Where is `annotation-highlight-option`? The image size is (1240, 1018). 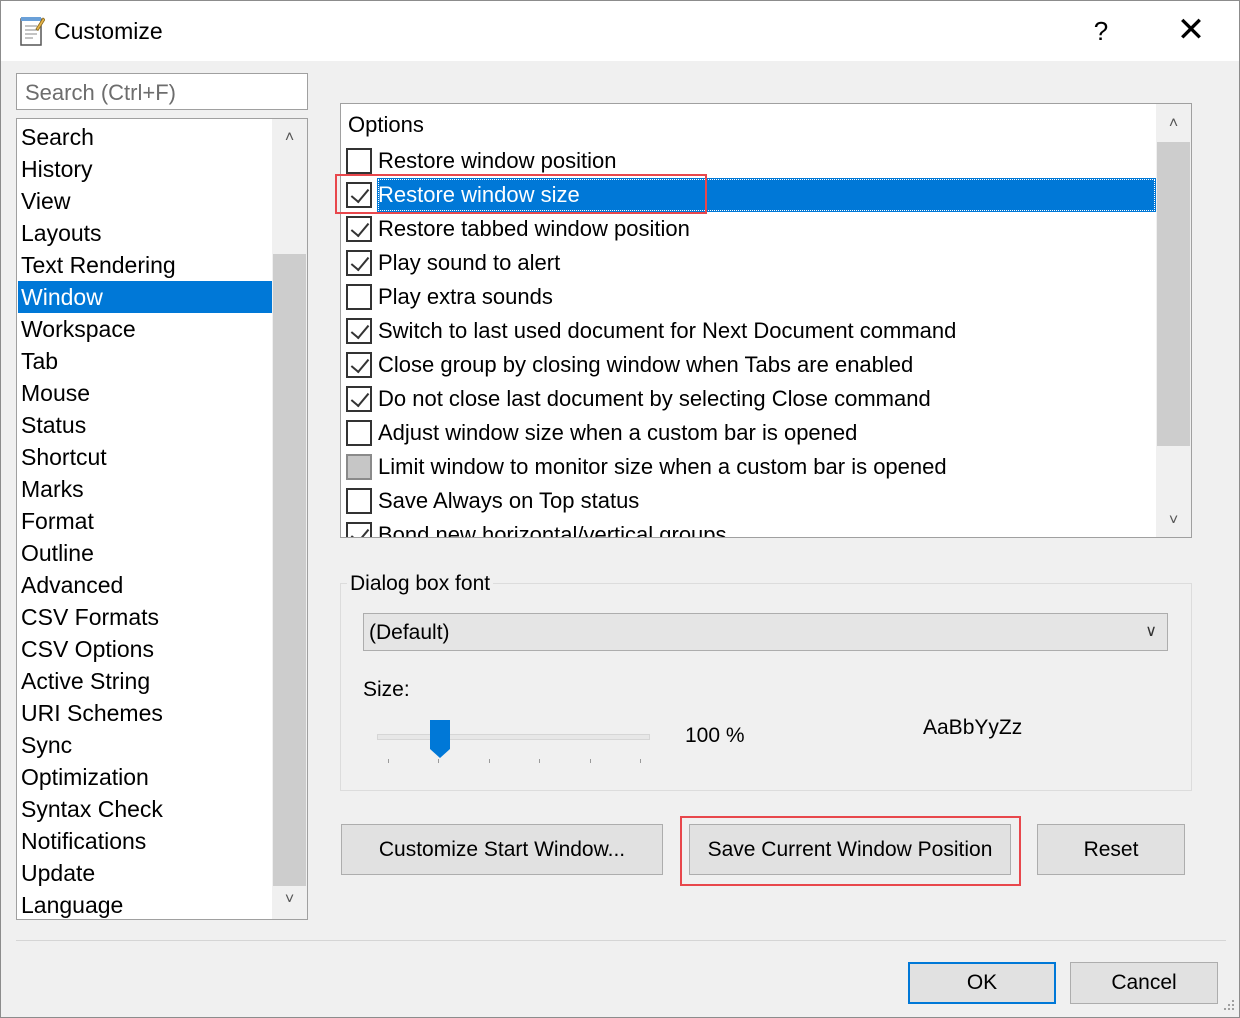 annotation-highlight-option is located at coordinates (521, 194).